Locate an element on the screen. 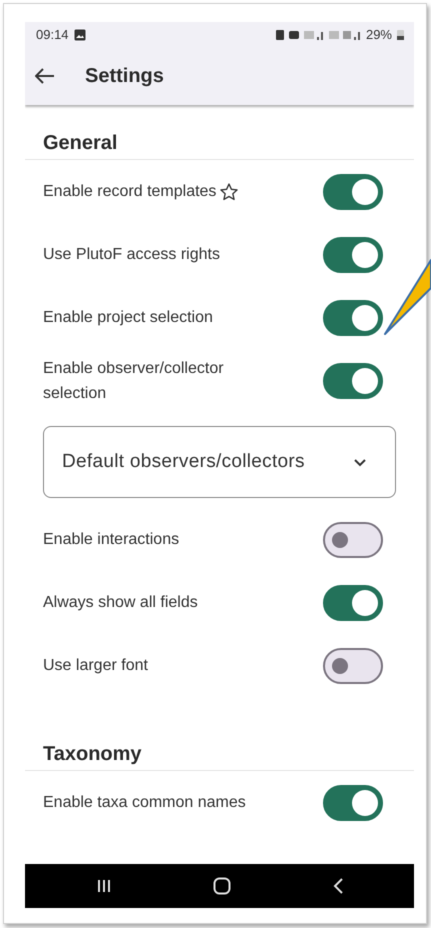 The width and height of the screenshot is (431, 928). back-icon is located at coordinates (338, 886).